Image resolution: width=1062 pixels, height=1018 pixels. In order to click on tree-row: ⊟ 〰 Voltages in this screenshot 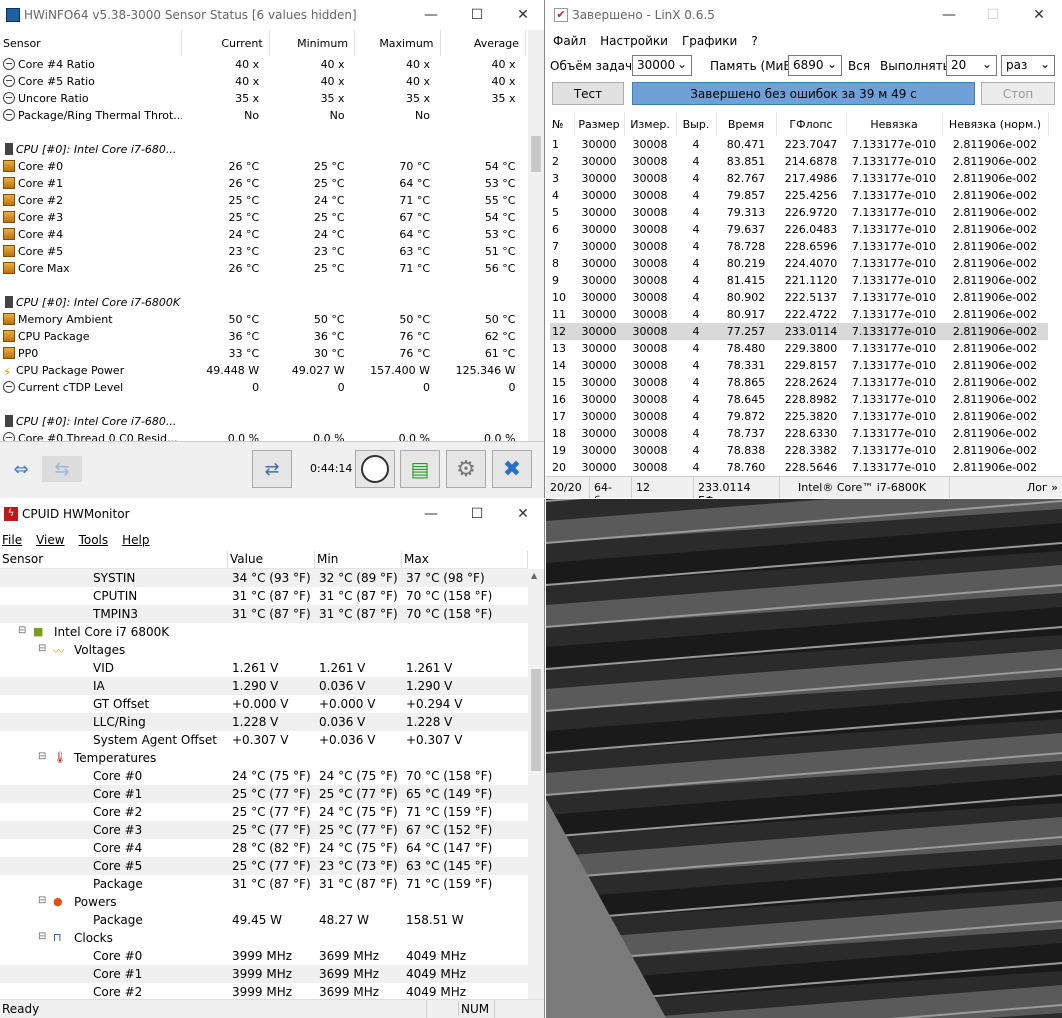, I will do `click(264, 650)`.